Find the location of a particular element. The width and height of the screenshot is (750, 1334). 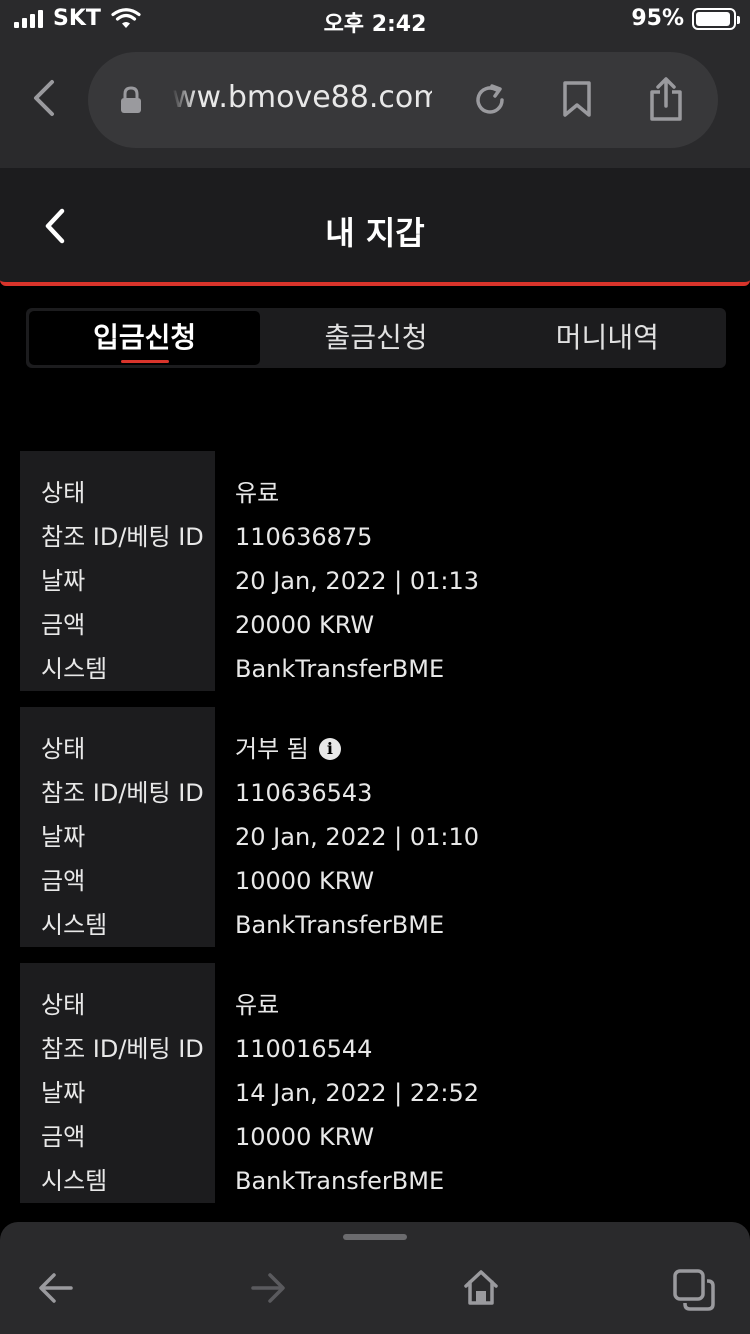

battery-icon is located at coordinates (716, 18).